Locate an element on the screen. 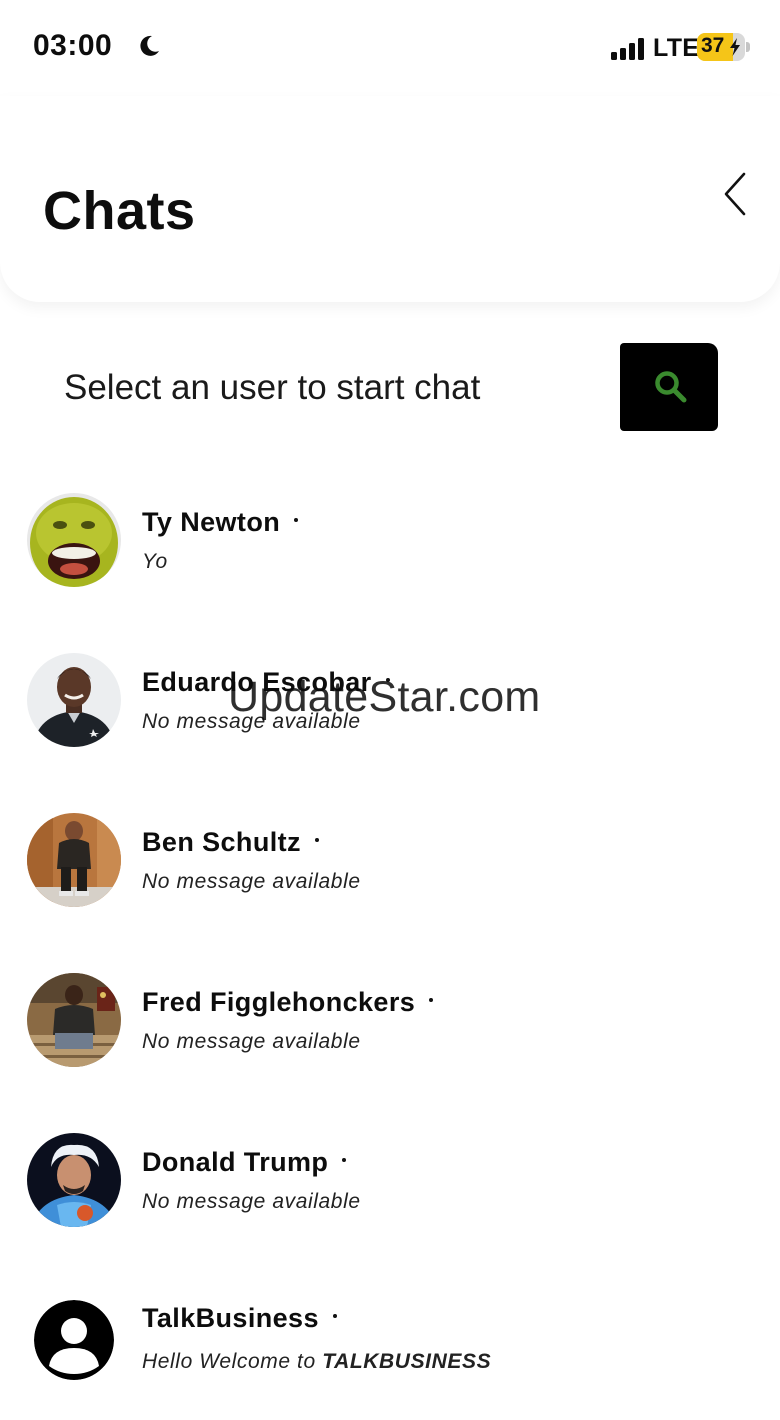 The image size is (780, 1420). search-icon is located at coordinates (671, 387).